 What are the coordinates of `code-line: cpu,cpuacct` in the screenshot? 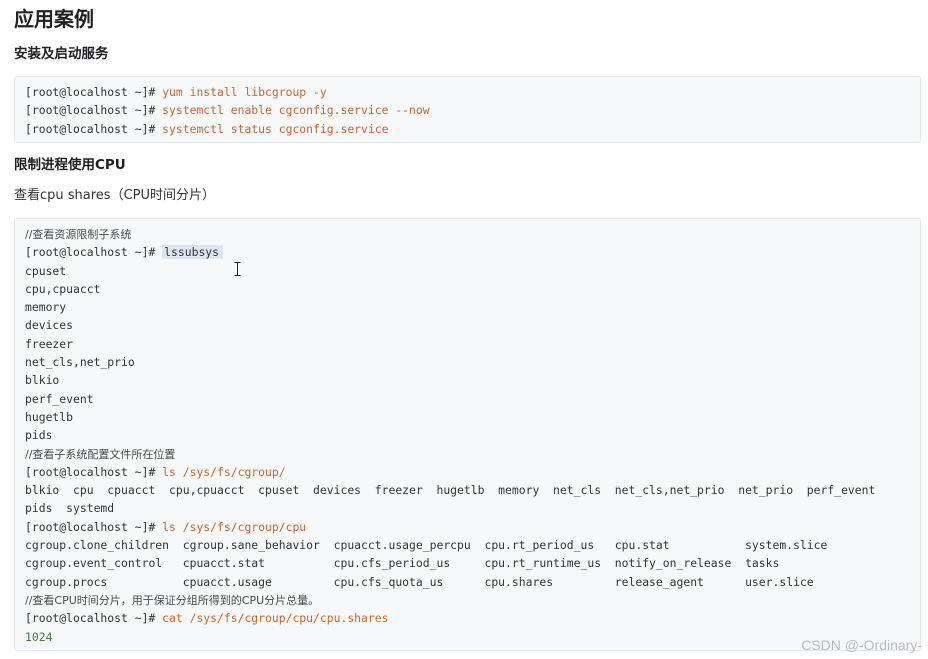 It's located at (467, 289).